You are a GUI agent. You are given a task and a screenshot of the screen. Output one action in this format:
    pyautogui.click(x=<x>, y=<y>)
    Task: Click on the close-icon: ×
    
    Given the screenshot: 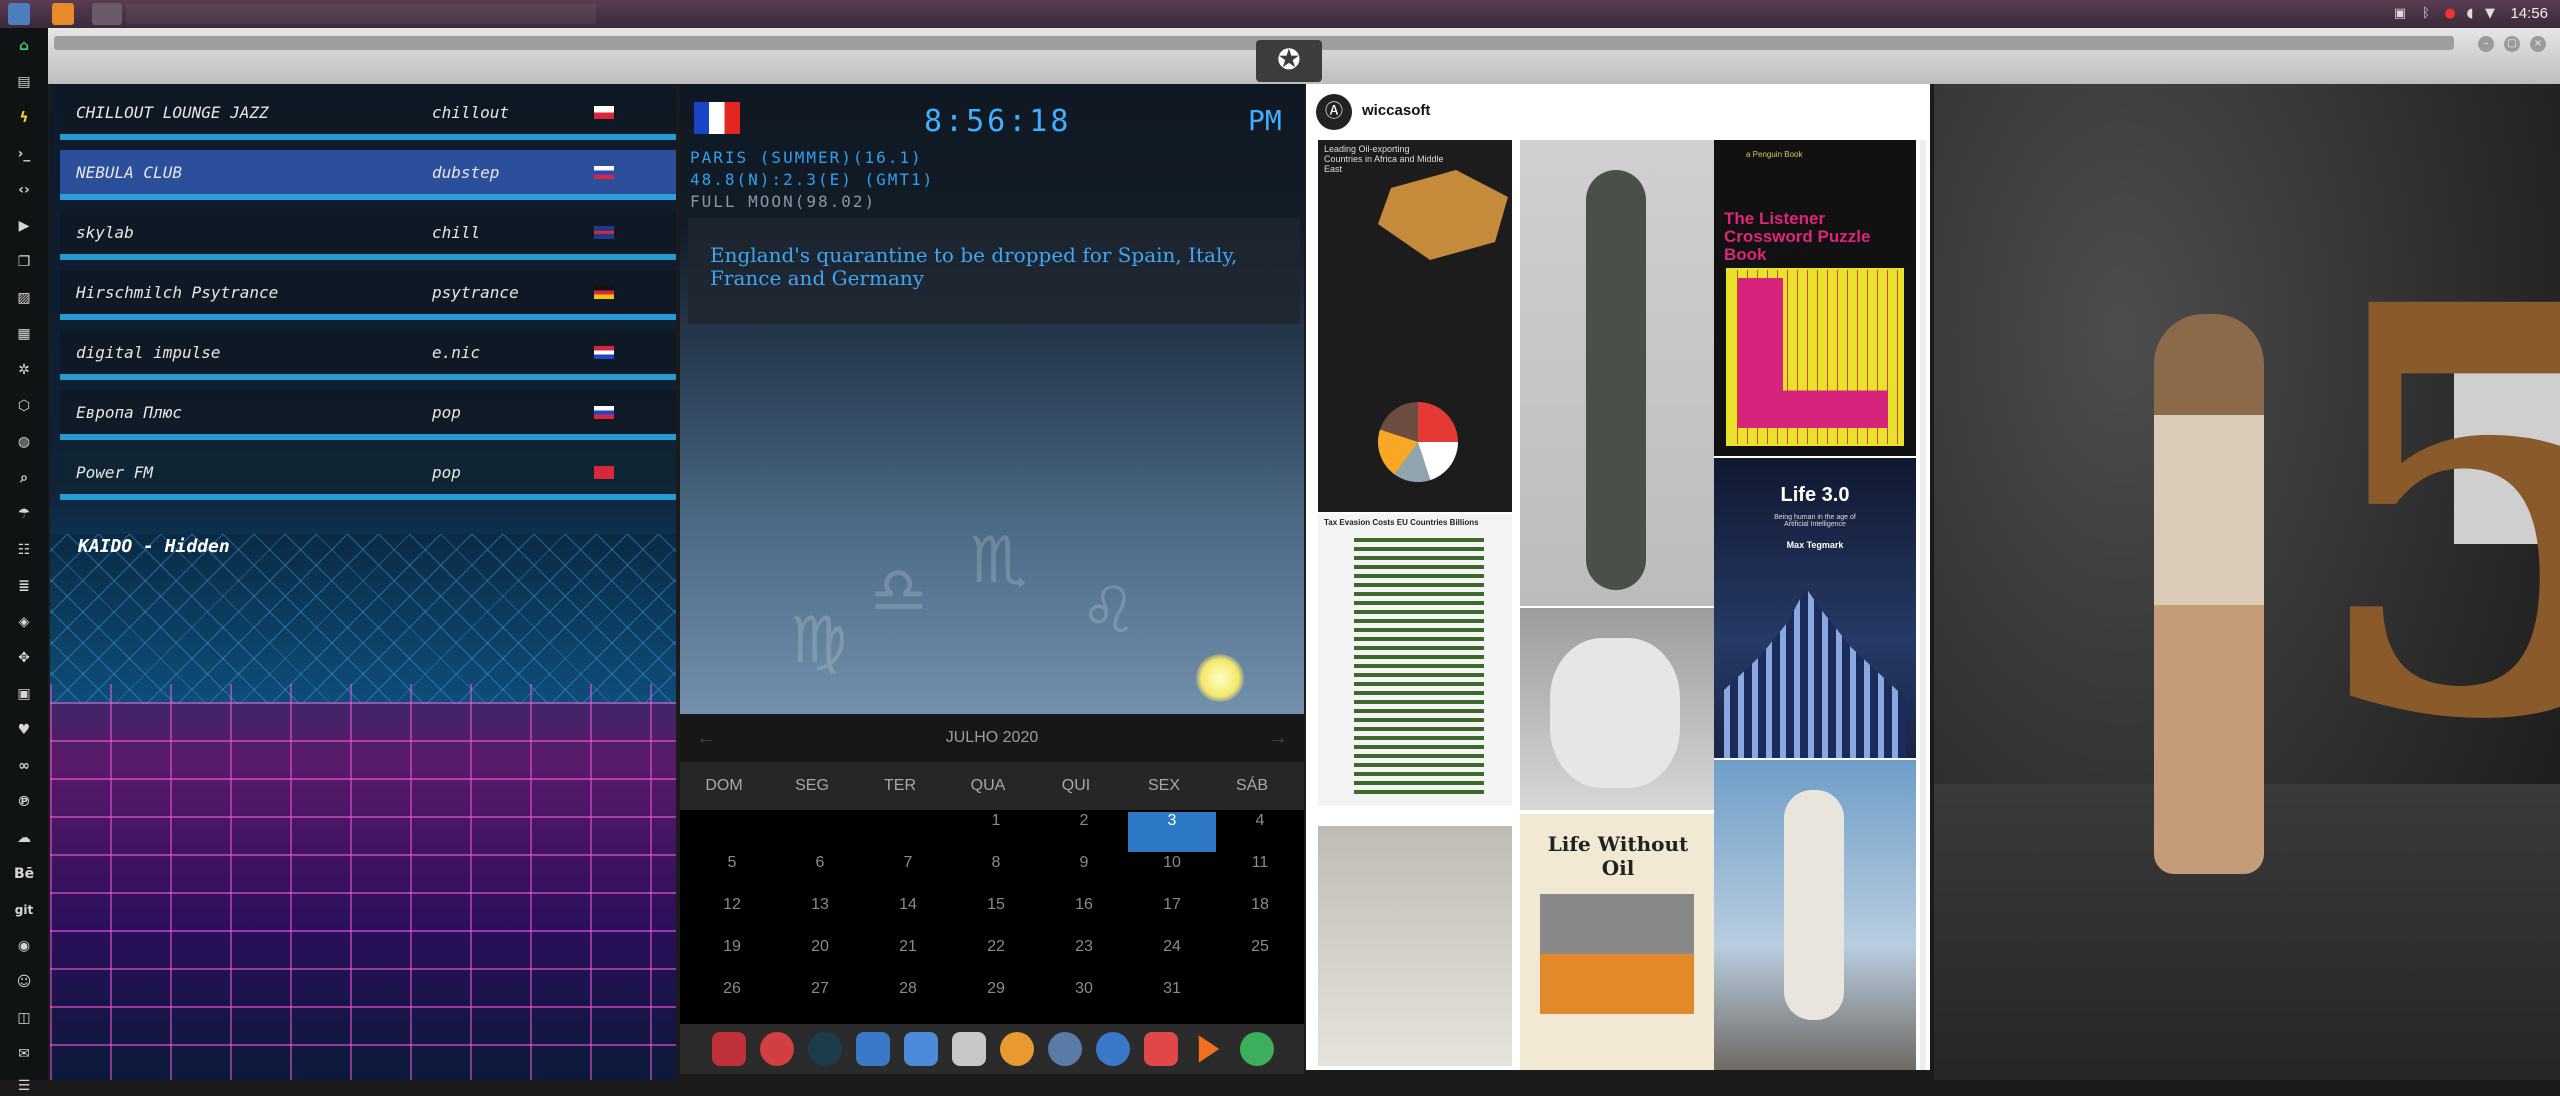 What is the action you would take?
    pyautogui.click(x=2538, y=44)
    